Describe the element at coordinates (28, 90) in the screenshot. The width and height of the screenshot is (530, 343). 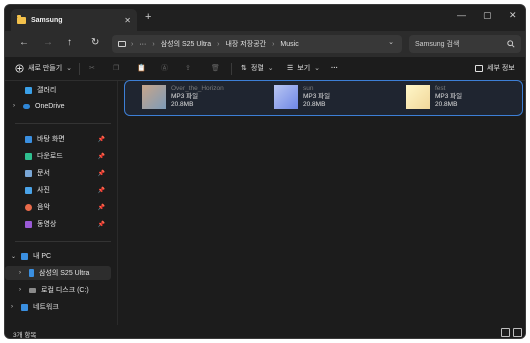
I see `gallery-icon` at that location.